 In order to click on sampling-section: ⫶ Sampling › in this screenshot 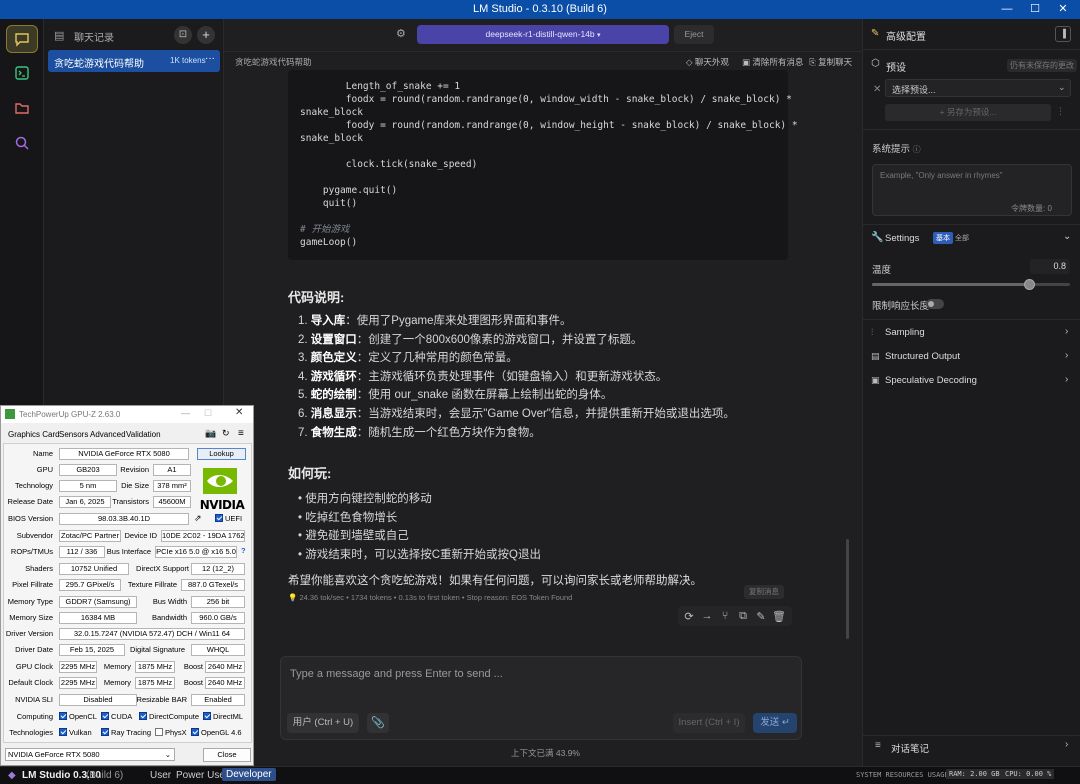, I will do `click(971, 332)`.